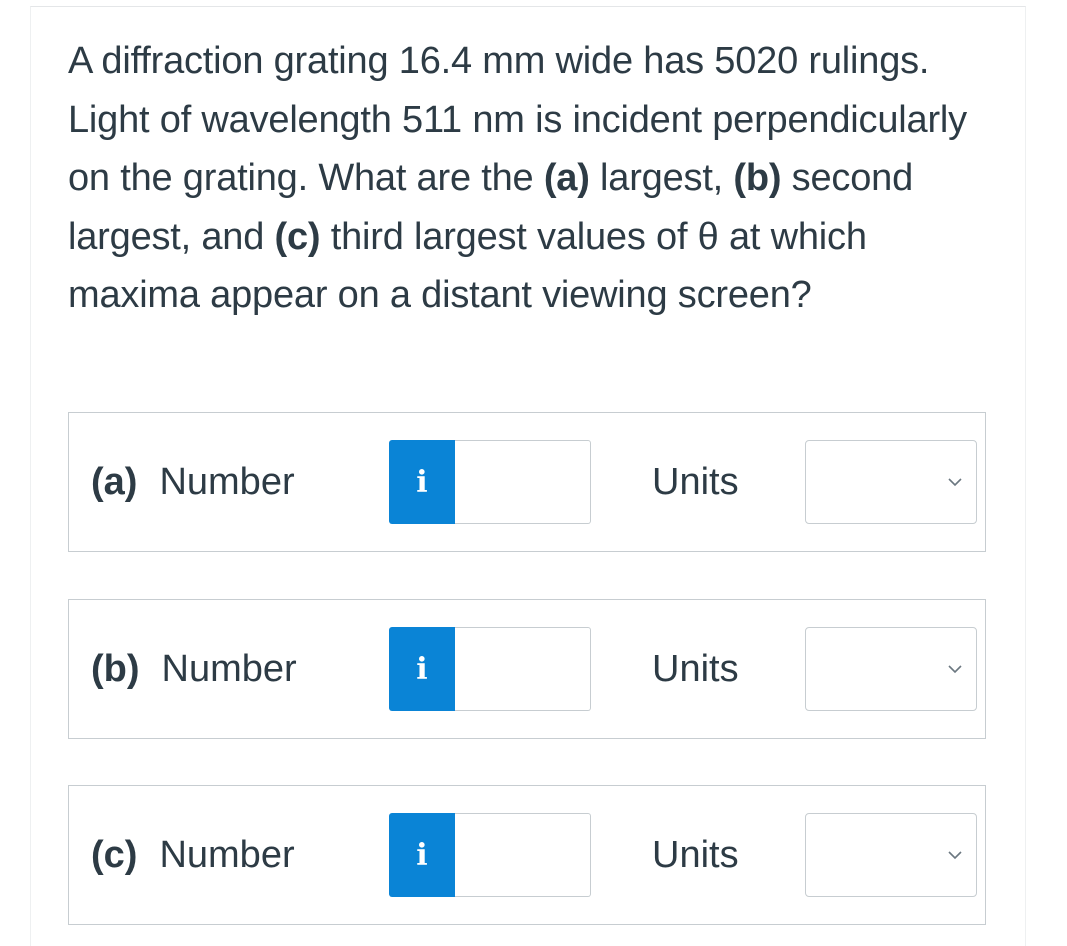 This screenshot has height=946, width=1067. I want to click on answer-row-b: (b) Number i Units, so click(527, 669).